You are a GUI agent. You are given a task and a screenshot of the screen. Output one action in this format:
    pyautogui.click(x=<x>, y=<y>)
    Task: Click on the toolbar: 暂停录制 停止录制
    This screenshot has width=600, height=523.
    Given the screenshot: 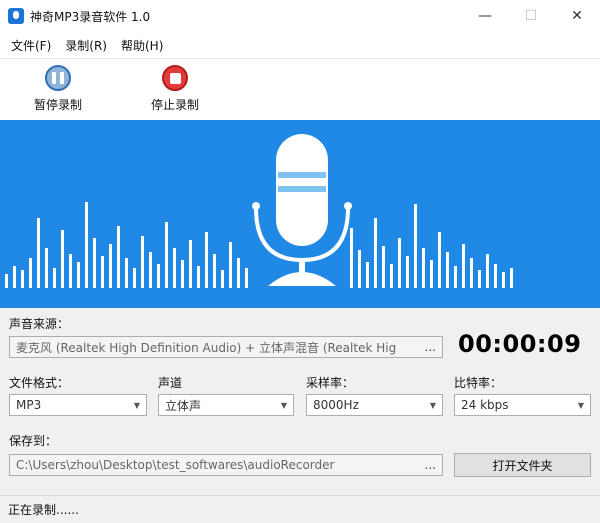 What is the action you would take?
    pyautogui.click(x=300, y=89)
    